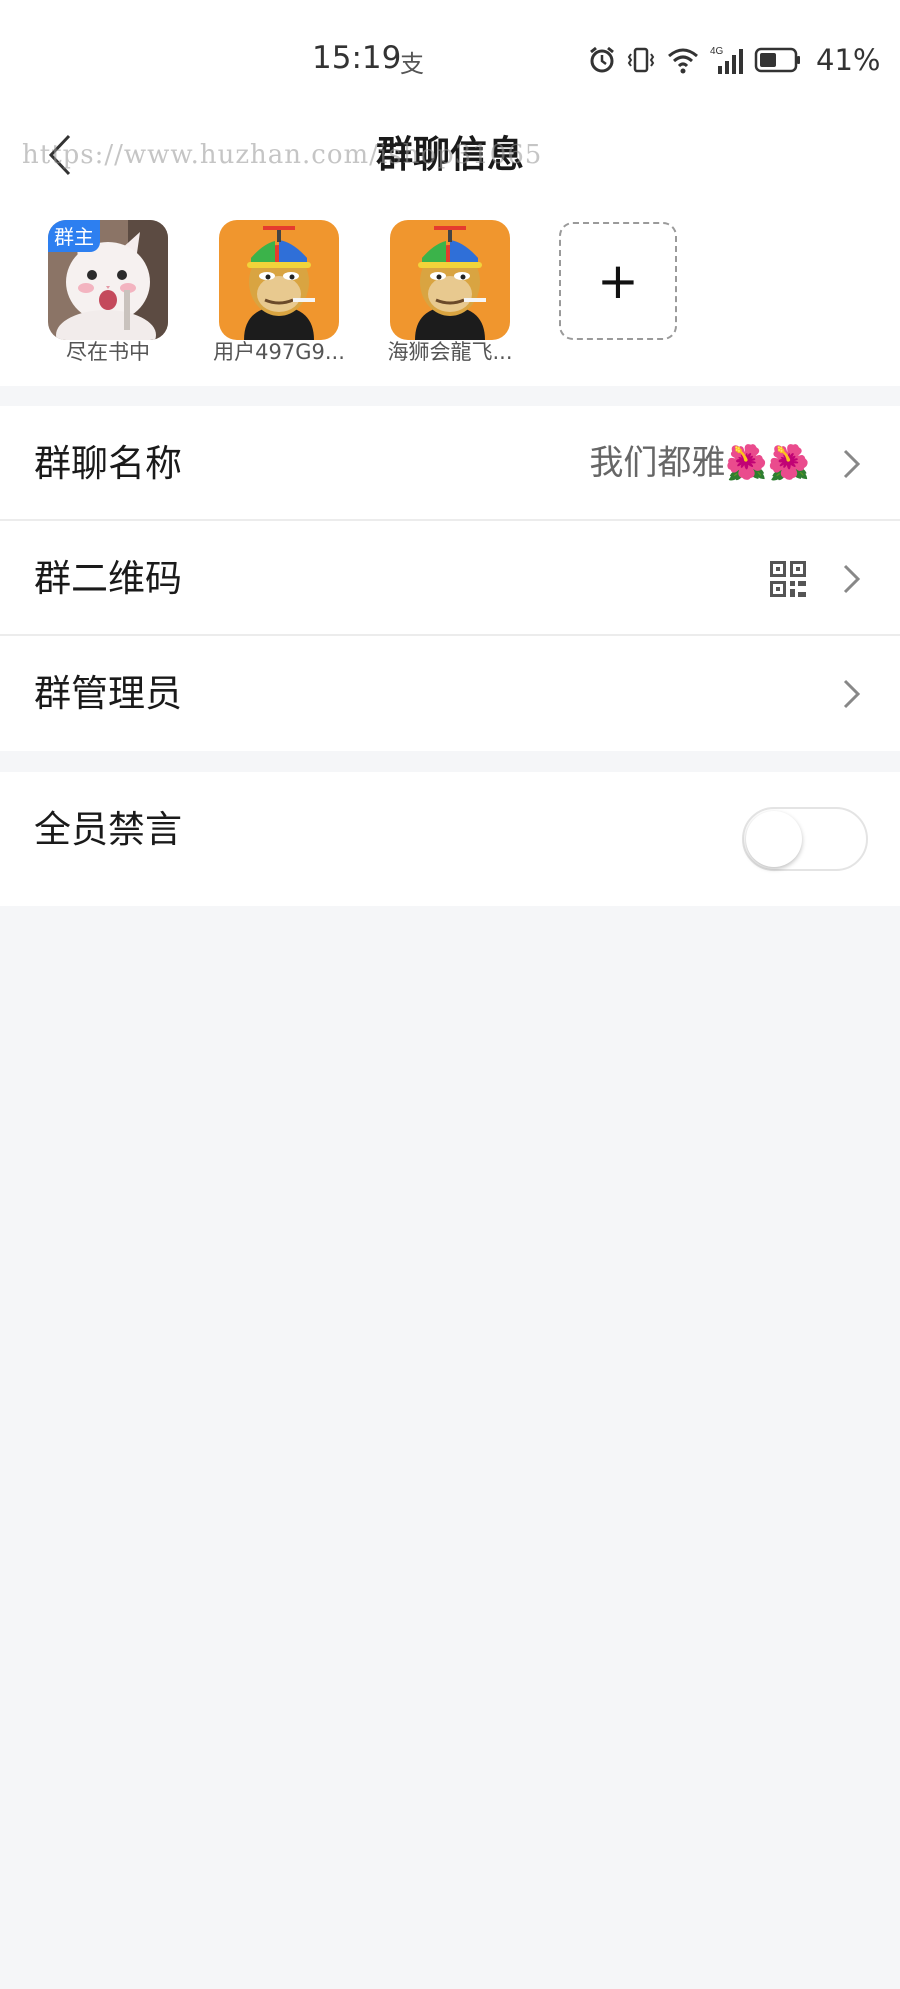 This screenshot has height=1989, width=900. Describe the element at coordinates (788, 579) in the screenshot. I see `qr-code-icon` at that location.